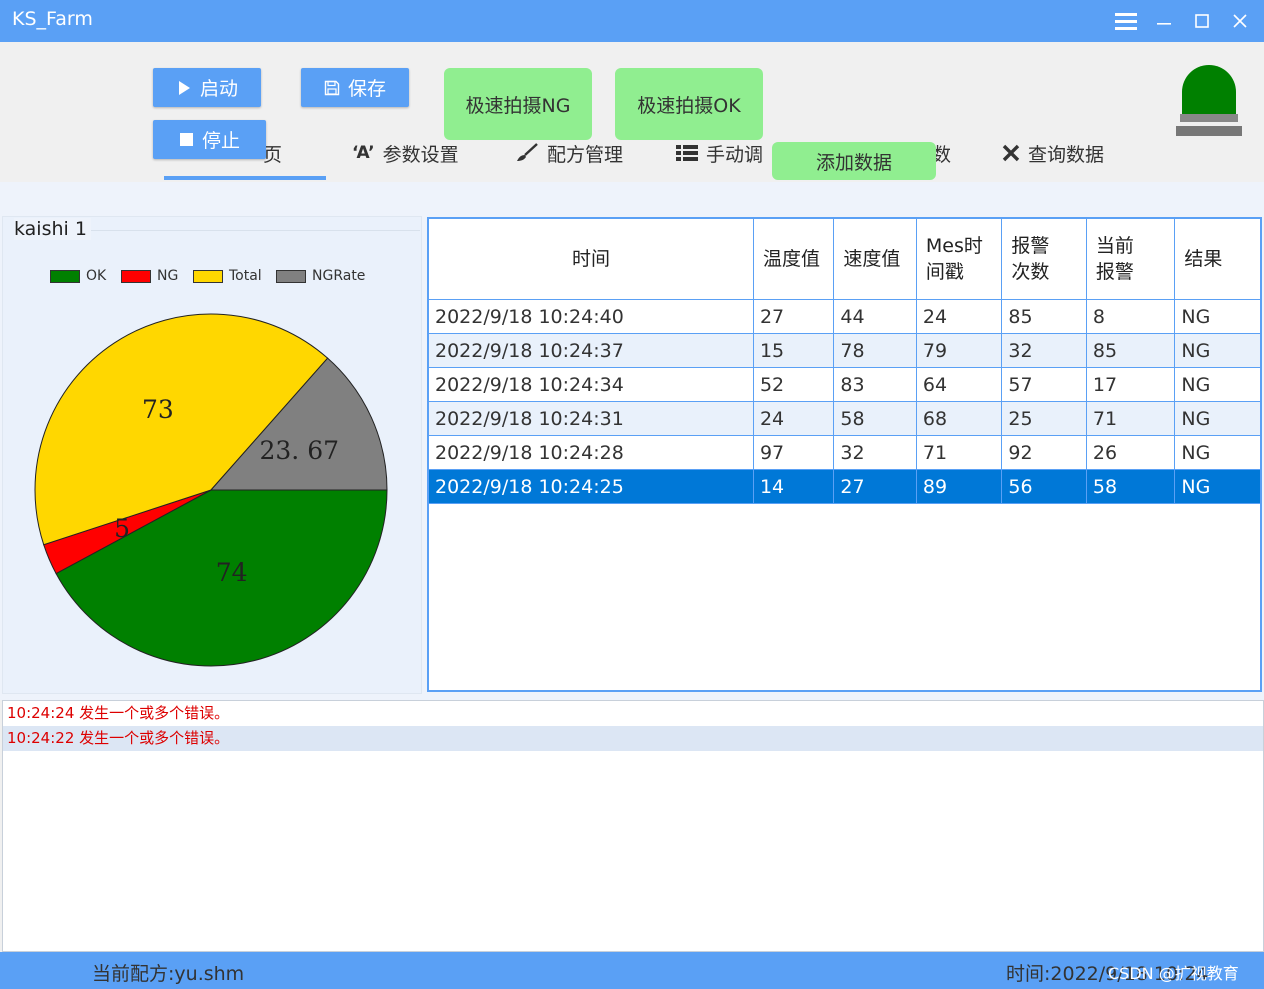  What do you see at coordinates (1131, 418) in the screenshot?
I see `cell-current-alarm: 71` at bounding box center [1131, 418].